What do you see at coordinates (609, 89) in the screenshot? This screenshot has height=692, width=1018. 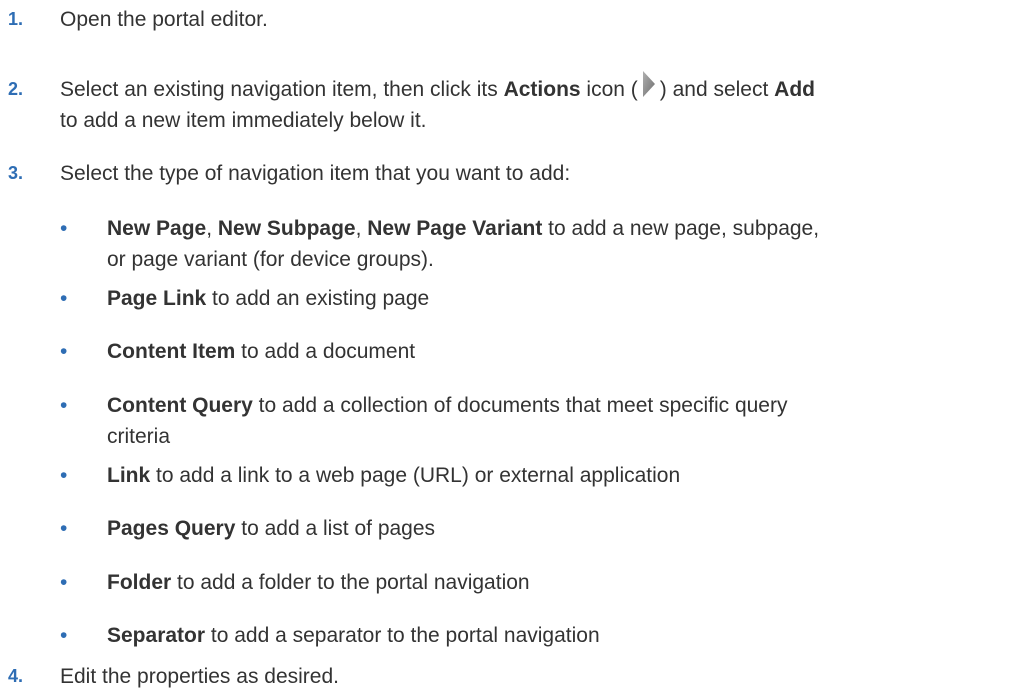 I see `step-text-part: icon (` at bounding box center [609, 89].